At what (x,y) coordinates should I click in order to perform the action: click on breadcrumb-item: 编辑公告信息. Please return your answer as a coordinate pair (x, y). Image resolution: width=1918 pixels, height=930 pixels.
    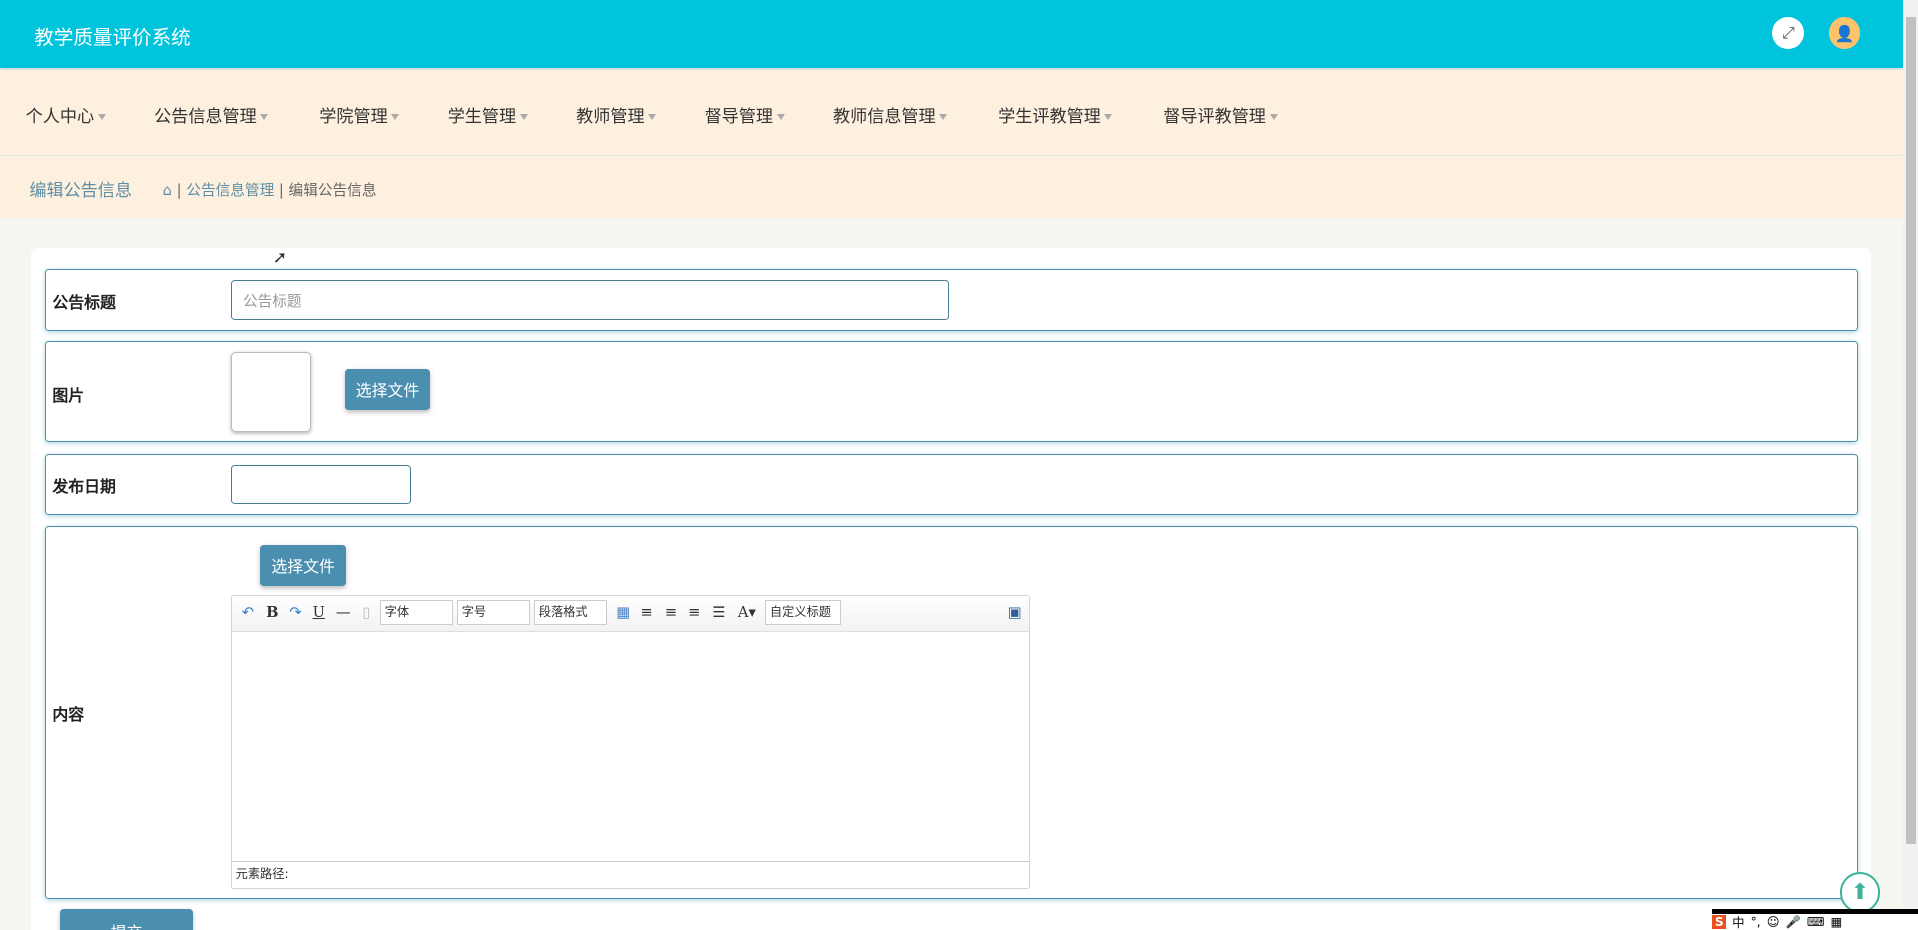
    Looking at the image, I should click on (332, 190).